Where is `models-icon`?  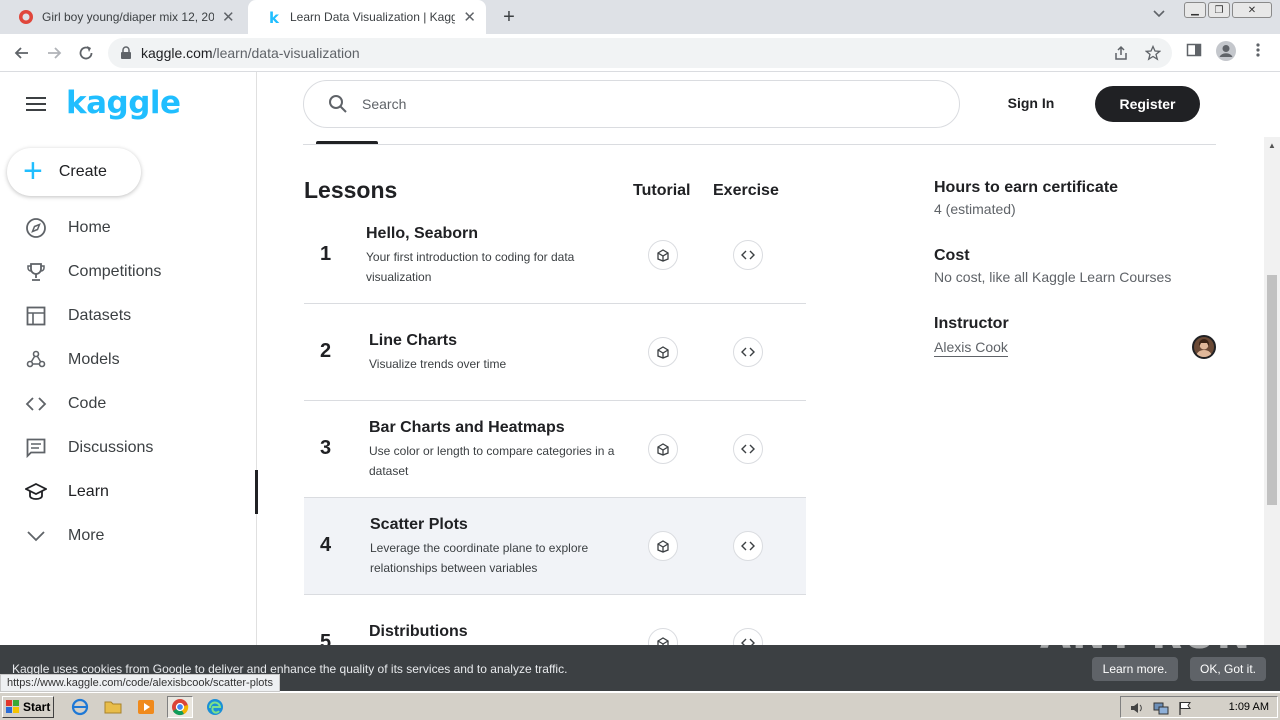
models-icon is located at coordinates (36, 360).